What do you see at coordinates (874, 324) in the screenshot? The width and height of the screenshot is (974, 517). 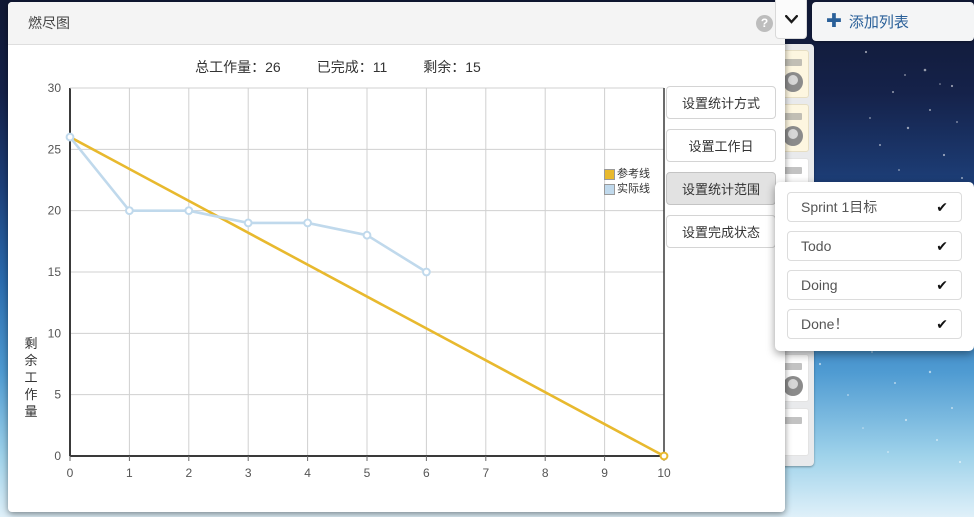 I see `dropdown-item-done: Done！ ✔` at bounding box center [874, 324].